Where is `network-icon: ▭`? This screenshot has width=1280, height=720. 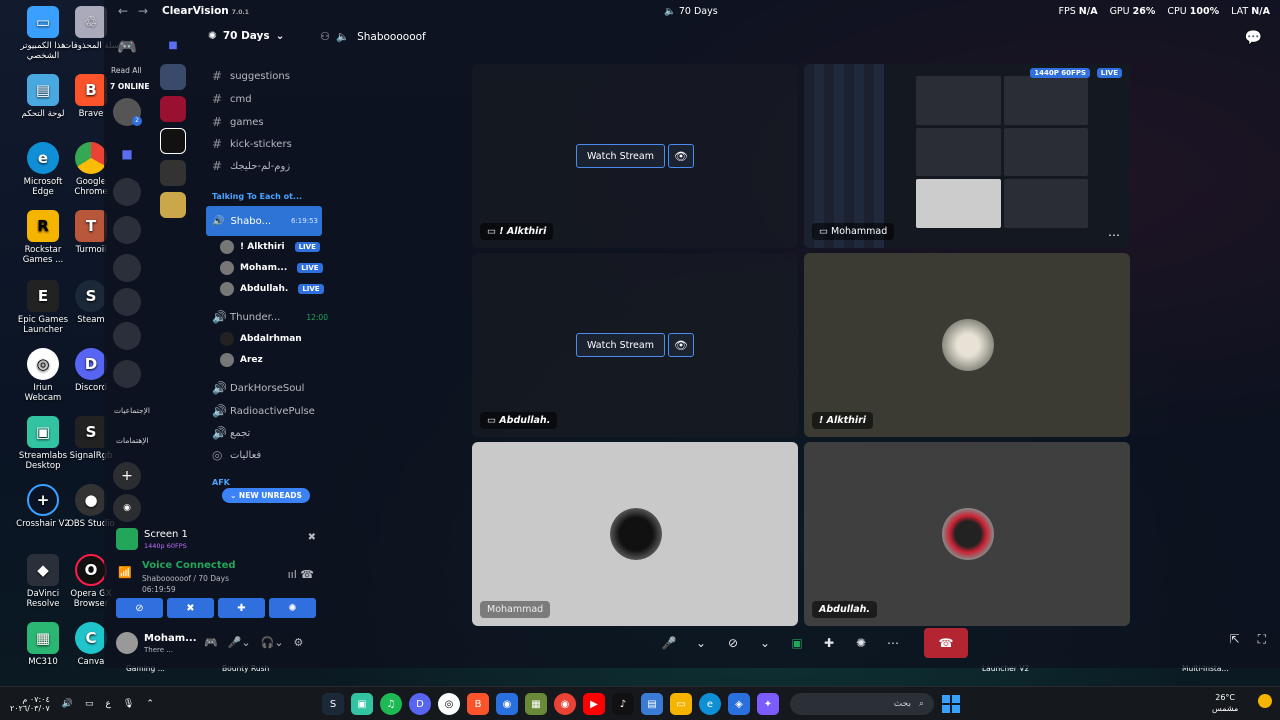
network-icon: ▭ is located at coordinates (89, 704).